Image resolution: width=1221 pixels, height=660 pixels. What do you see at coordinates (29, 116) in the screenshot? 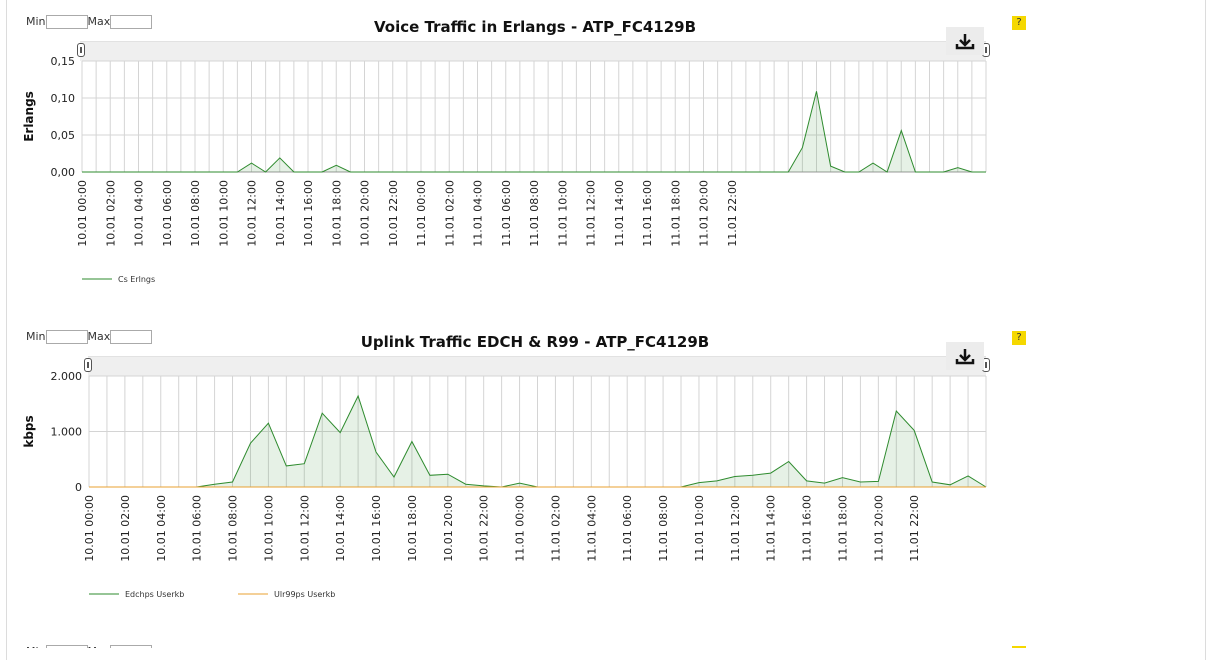
I see `y-axis-title: Erlangs` at bounding box center [29, 116].